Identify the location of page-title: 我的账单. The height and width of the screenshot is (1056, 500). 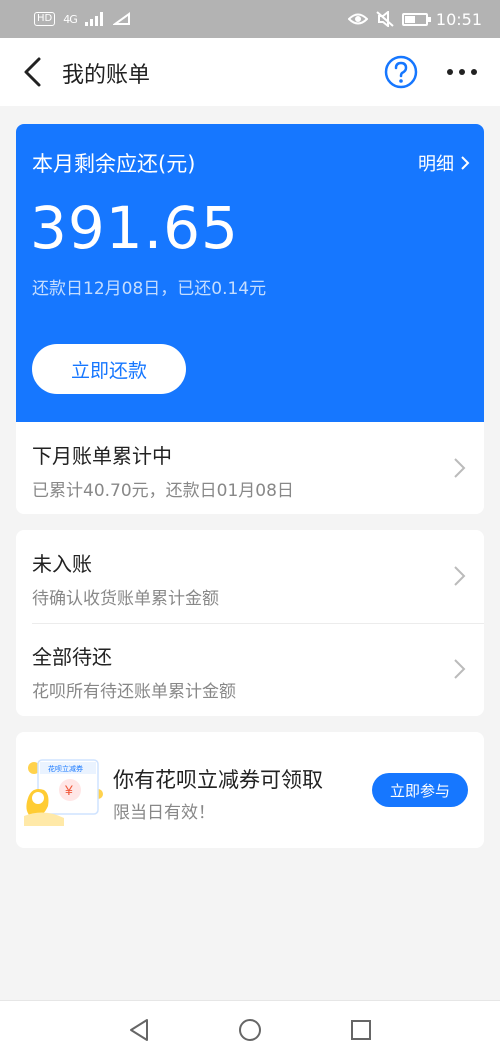
(106, 75).